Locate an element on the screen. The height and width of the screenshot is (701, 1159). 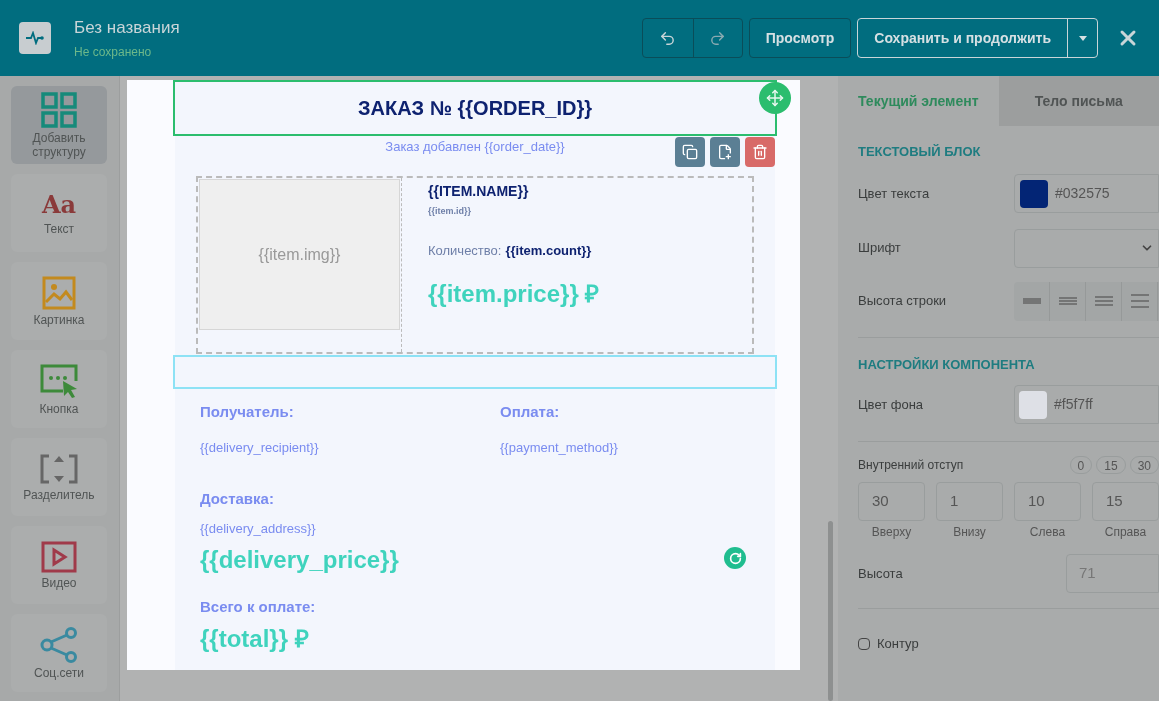
padding-label: Слева is located at coordinates (1047, 532).